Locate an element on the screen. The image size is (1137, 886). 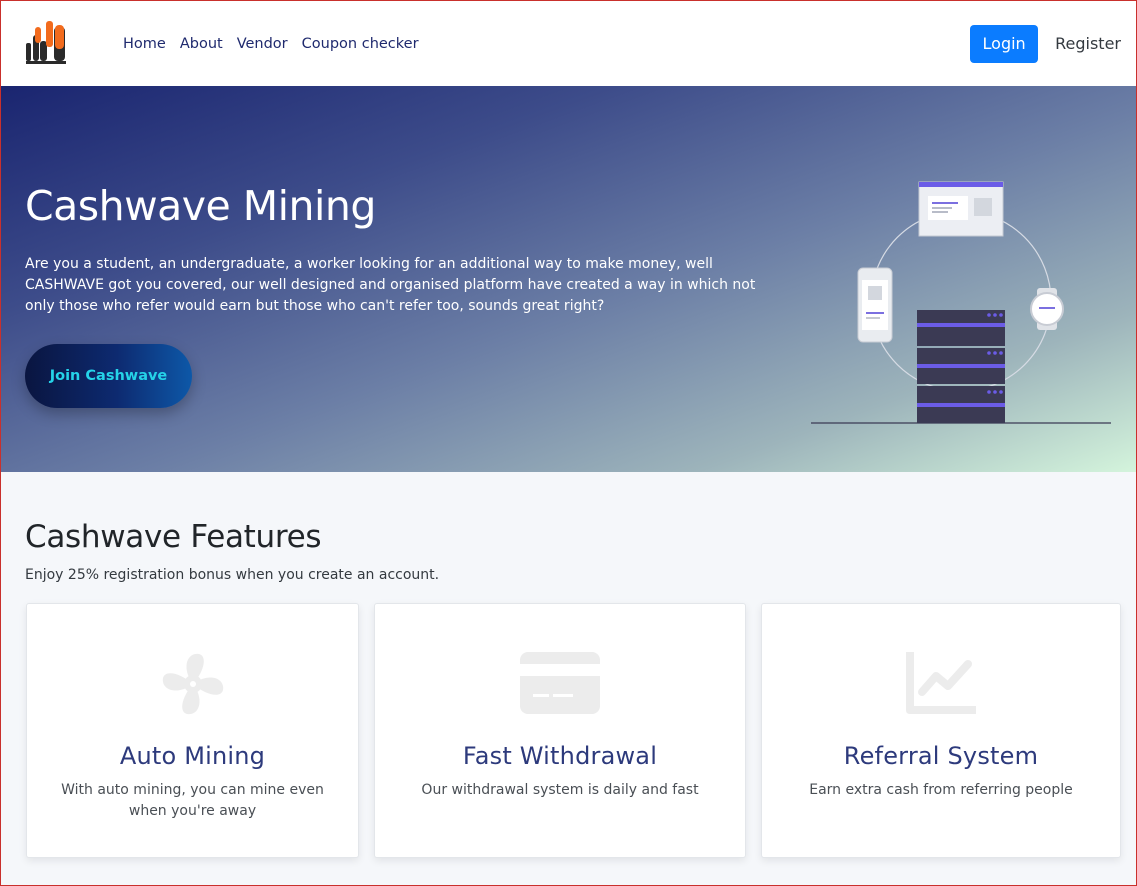
server-devices-illustration is located at coordinates (961, 306).